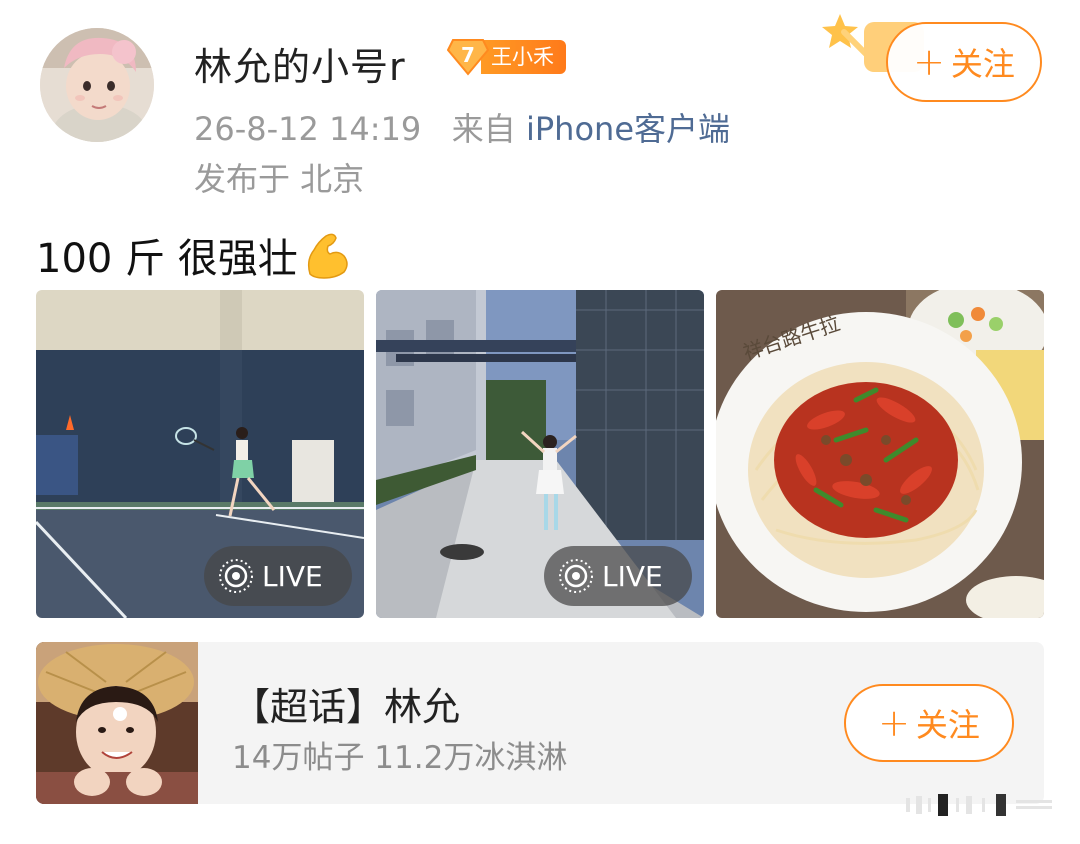 The width and height of the screenshot is (1080, 844). Describe the element at coordinates (628, 129) in the screenshot. I see `source-link: iPhone客户端` at that location.